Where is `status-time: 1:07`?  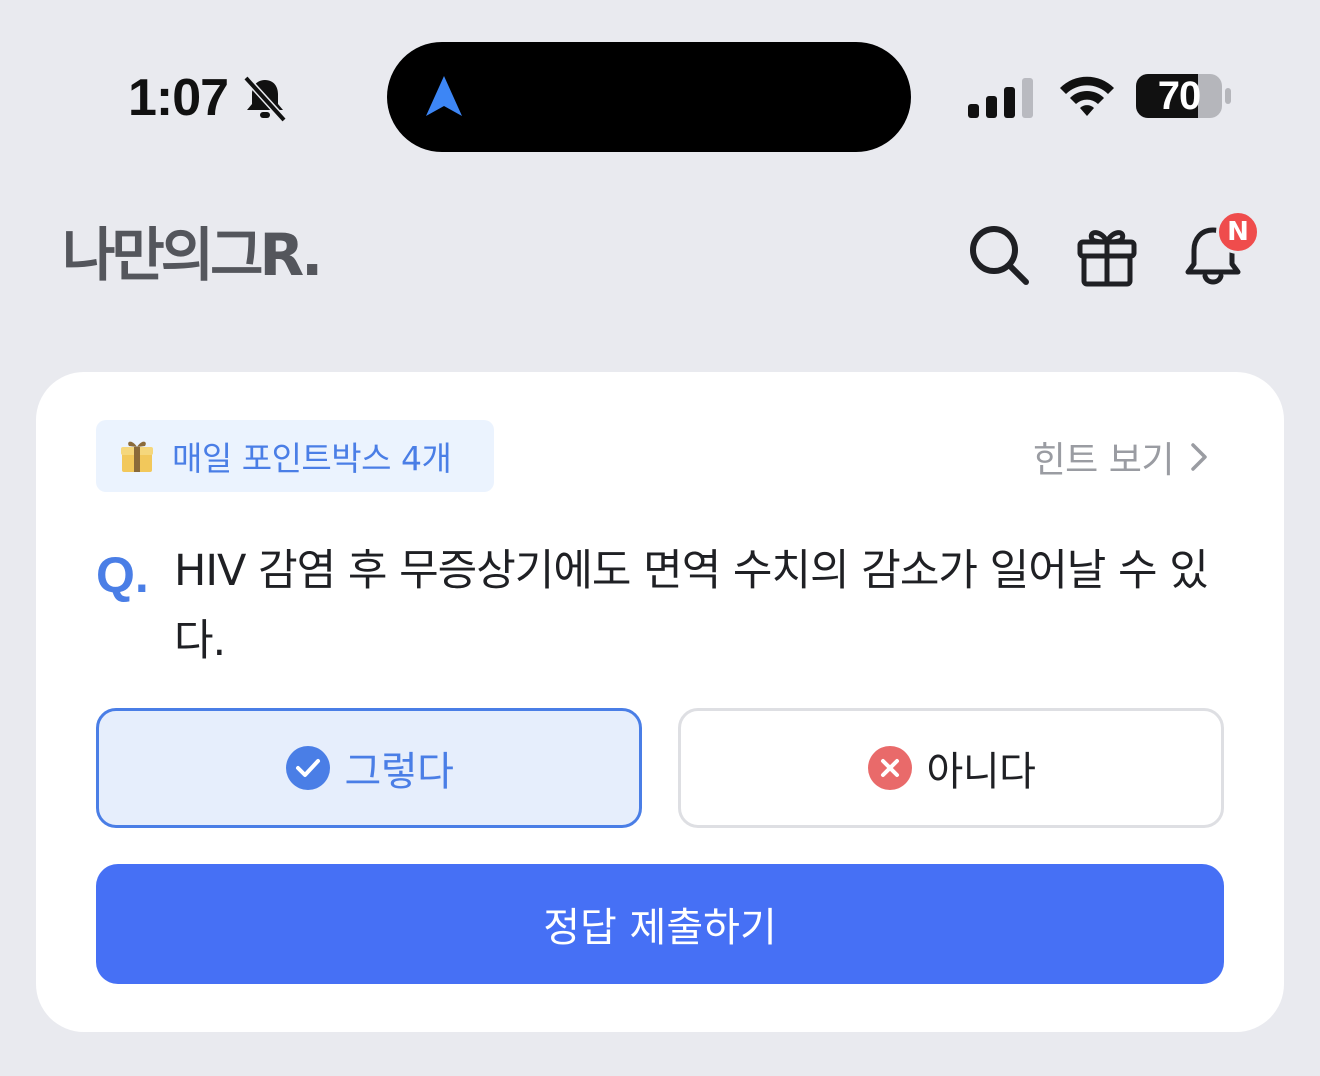 status-time: 1:07 is located at coordinates (178, 98).